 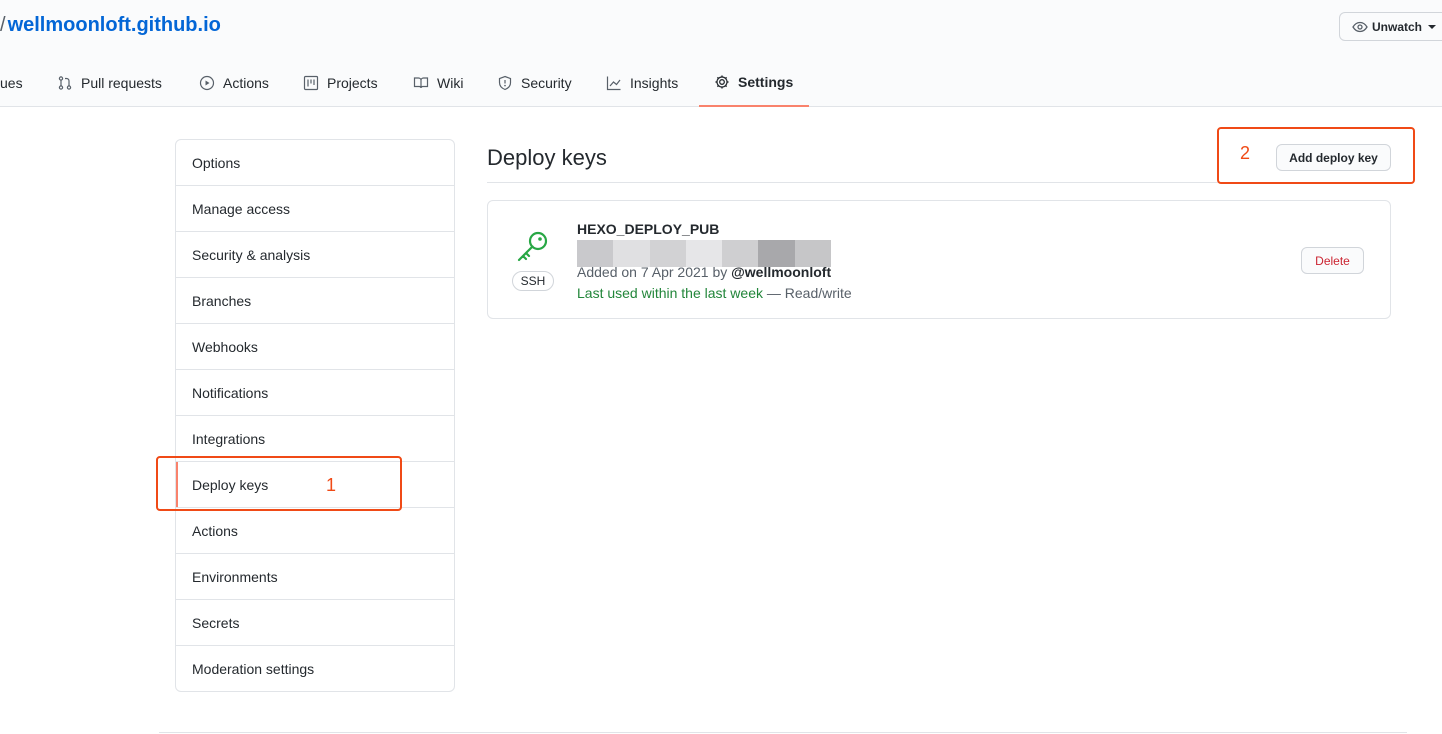 What do you see at coordinates (246, 82) in the screenshot?
I see `tab-actions-label: Actions` at bounding box center [246, 82].